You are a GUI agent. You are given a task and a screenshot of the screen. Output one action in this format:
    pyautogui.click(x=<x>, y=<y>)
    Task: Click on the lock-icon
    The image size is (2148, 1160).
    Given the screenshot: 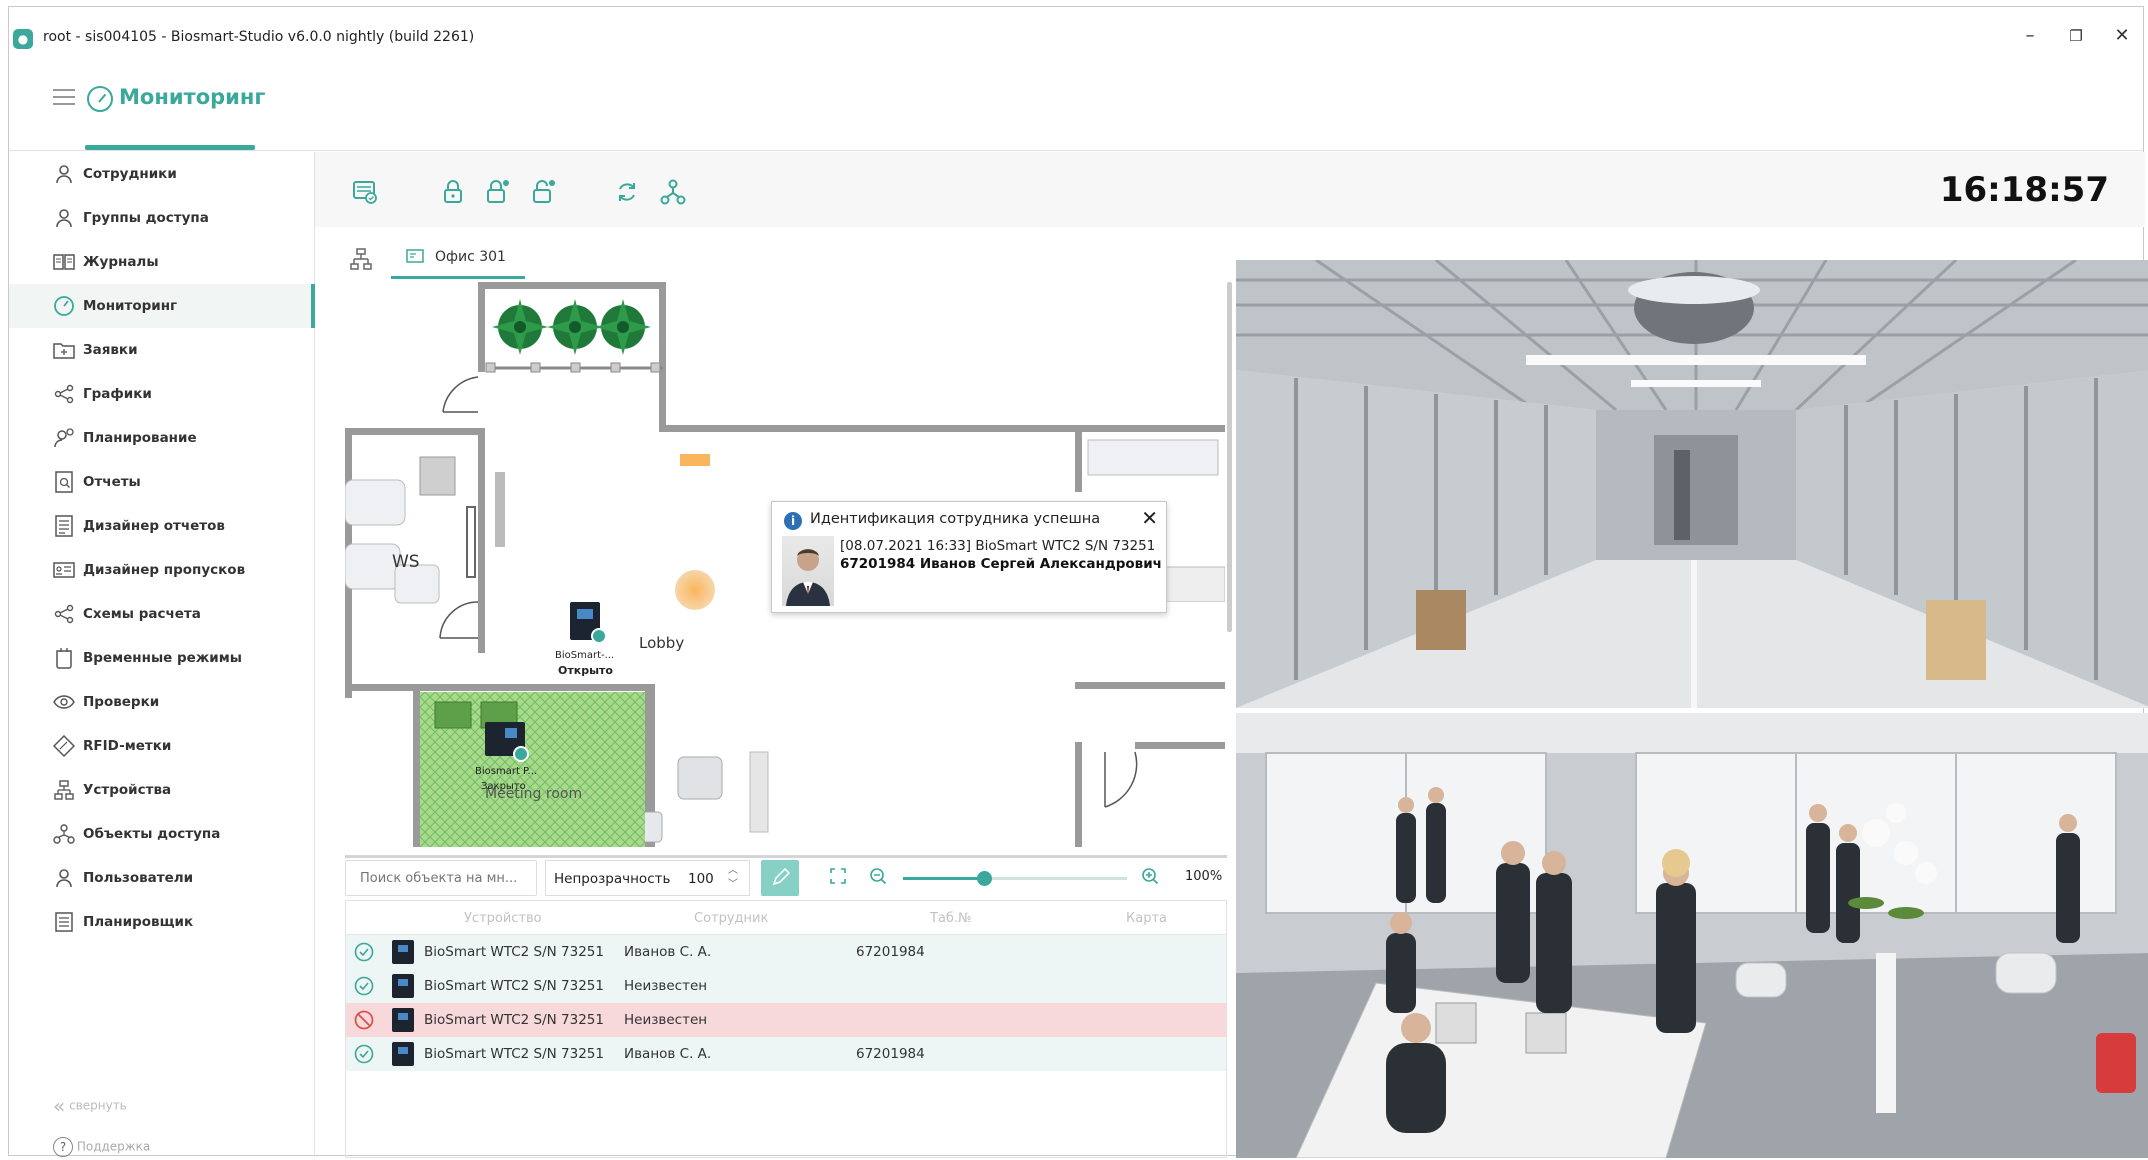 What is the action you would take?
    pyautogui.click(x=453, y=192)
    